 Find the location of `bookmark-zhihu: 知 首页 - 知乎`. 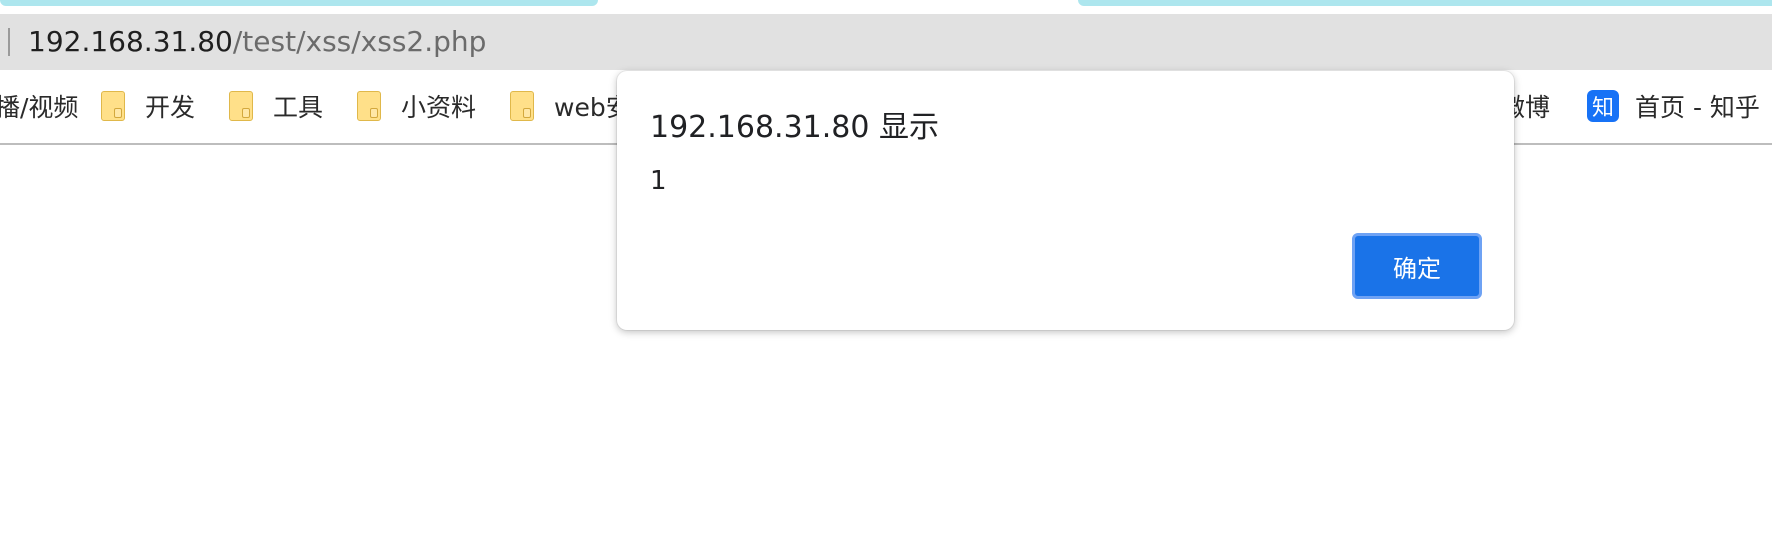

bookmark-zhihu: 知 首页 - 知乎 is located at coordinates (1673, 106).